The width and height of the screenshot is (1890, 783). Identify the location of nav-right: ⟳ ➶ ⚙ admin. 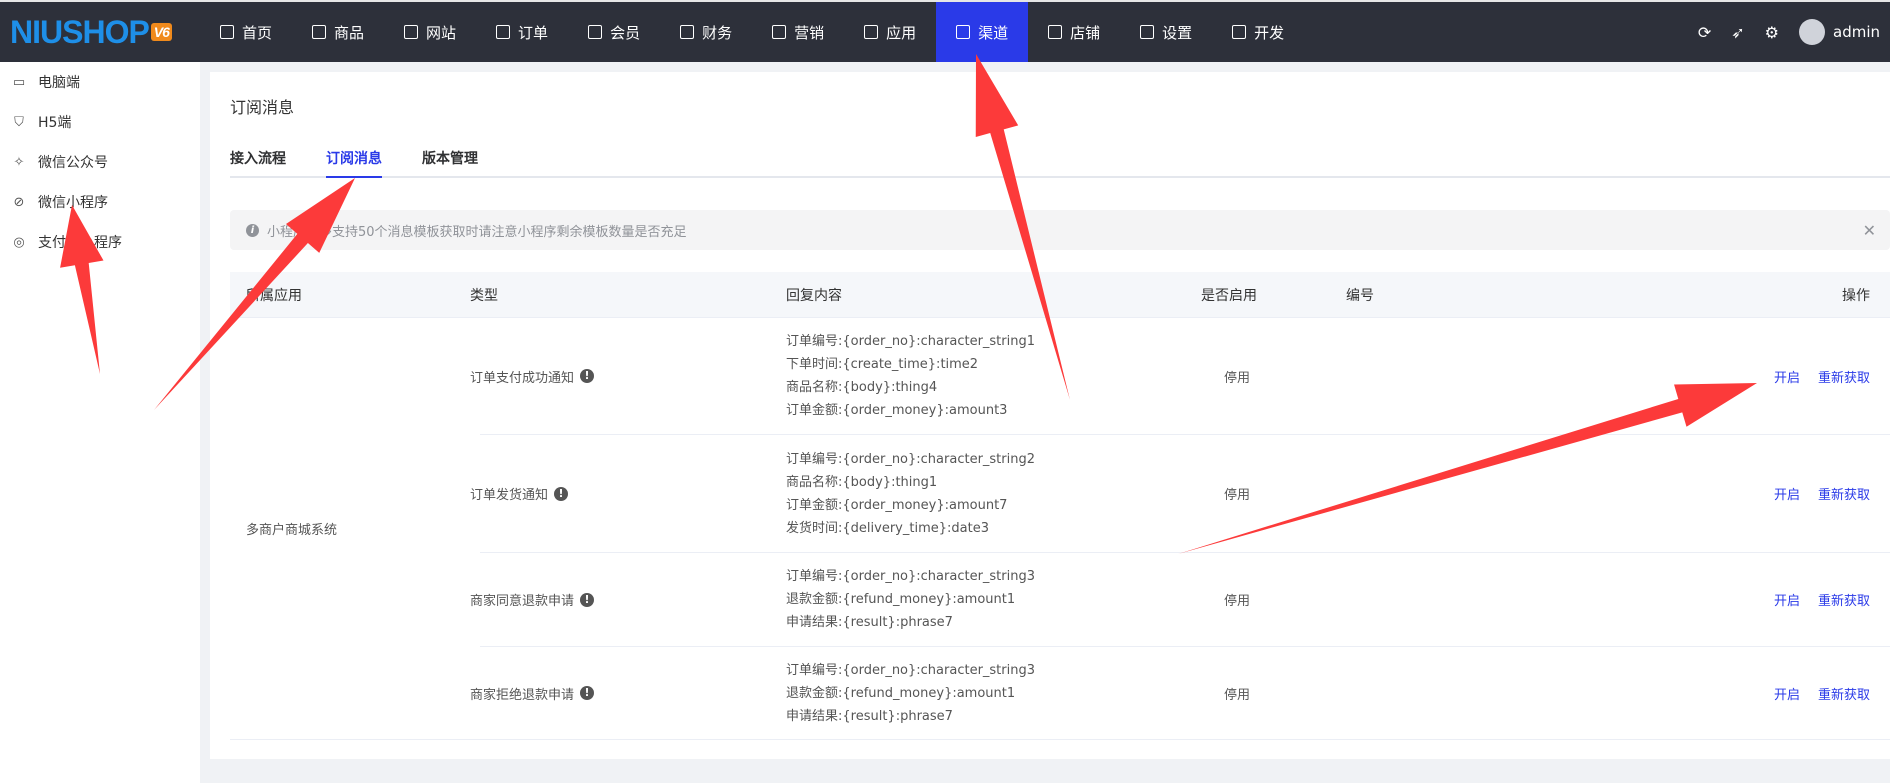
(1794, 32).